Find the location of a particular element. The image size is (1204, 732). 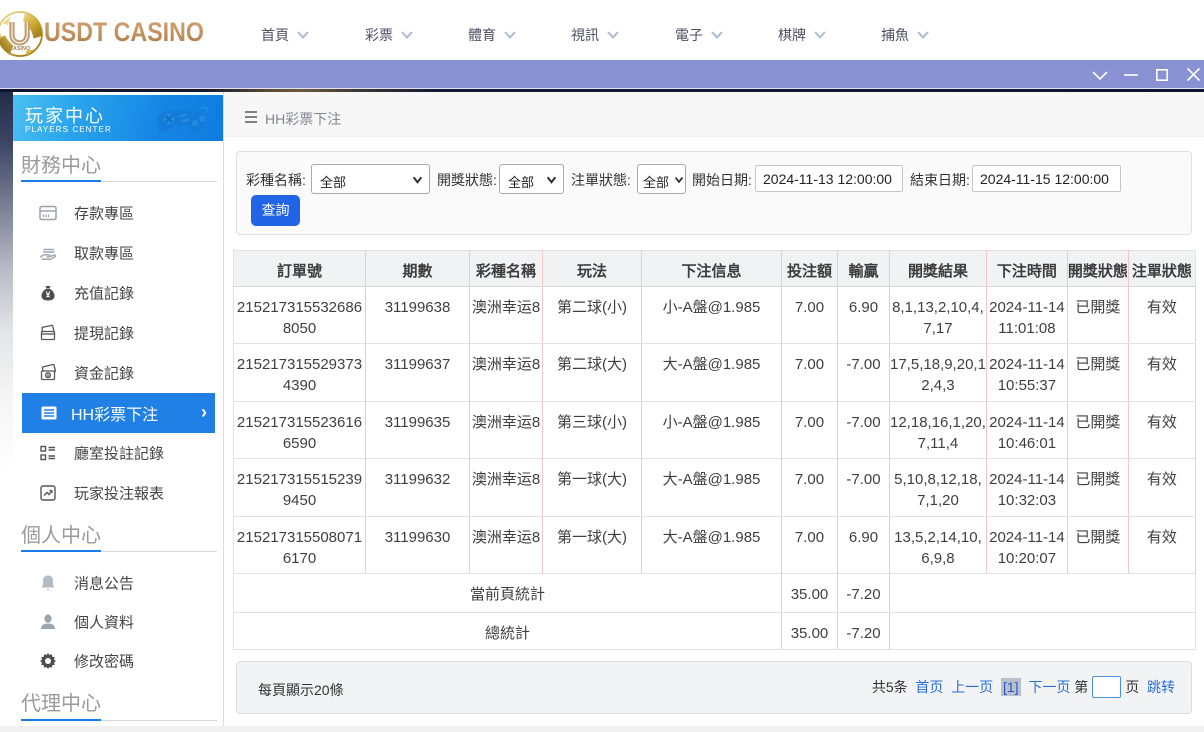

svg-text: CASINO is located at coordinates (20, 49).